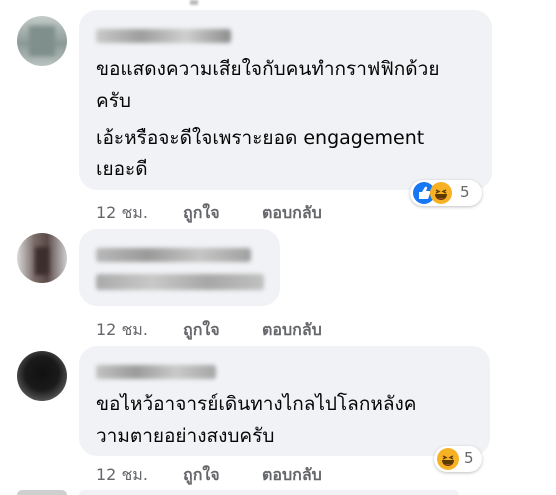 The width and height of the screenshot is (556, 495). What do you see at coordinates (113, 101) in the screenshot?
I see `comment-text: ครับ` at bounding box center [113, 101].